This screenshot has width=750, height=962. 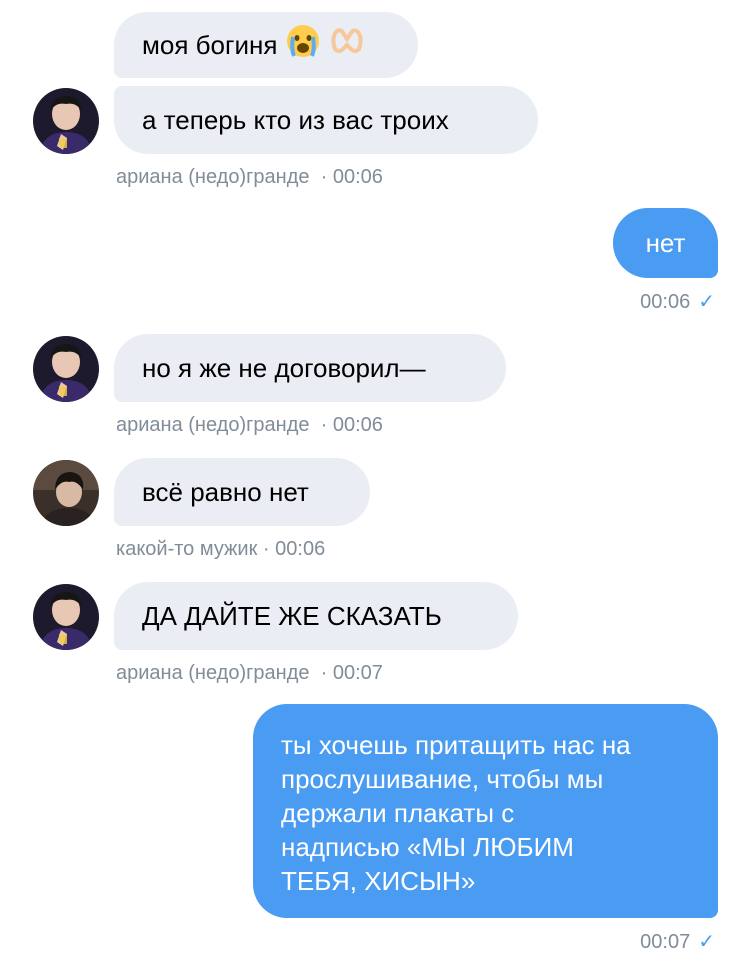 I want to click on crying-face-icon, so click(x=303, y=45).